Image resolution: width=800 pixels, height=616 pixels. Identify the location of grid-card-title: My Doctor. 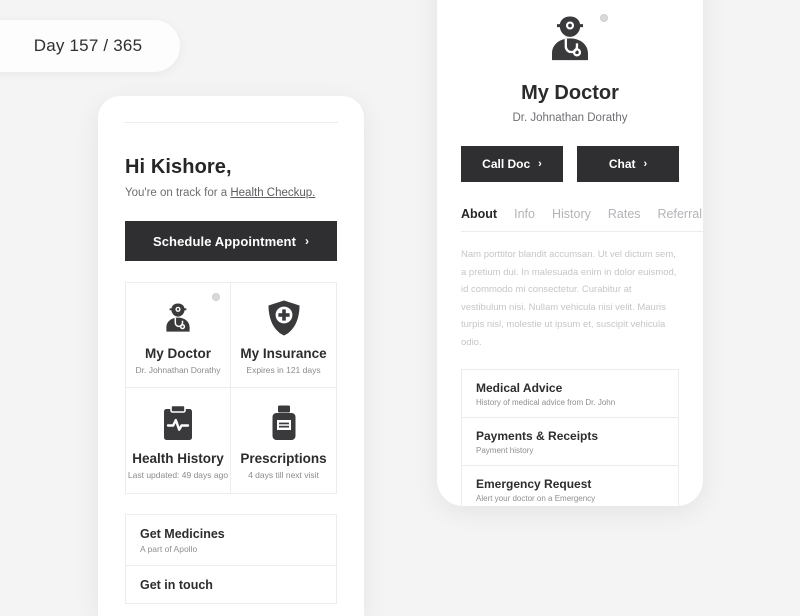
(177, 353).